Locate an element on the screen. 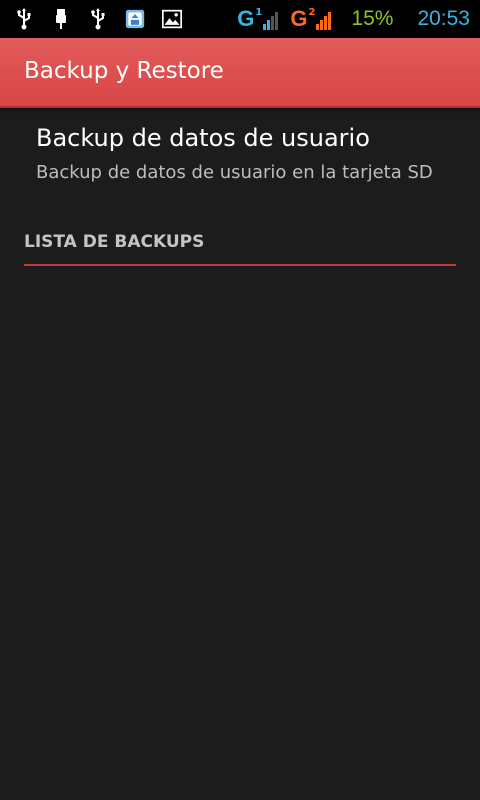 Image resolution: width=480 pixels, height=800 pixels. sim2-slot: 2 is located at coordinates (312, 12).